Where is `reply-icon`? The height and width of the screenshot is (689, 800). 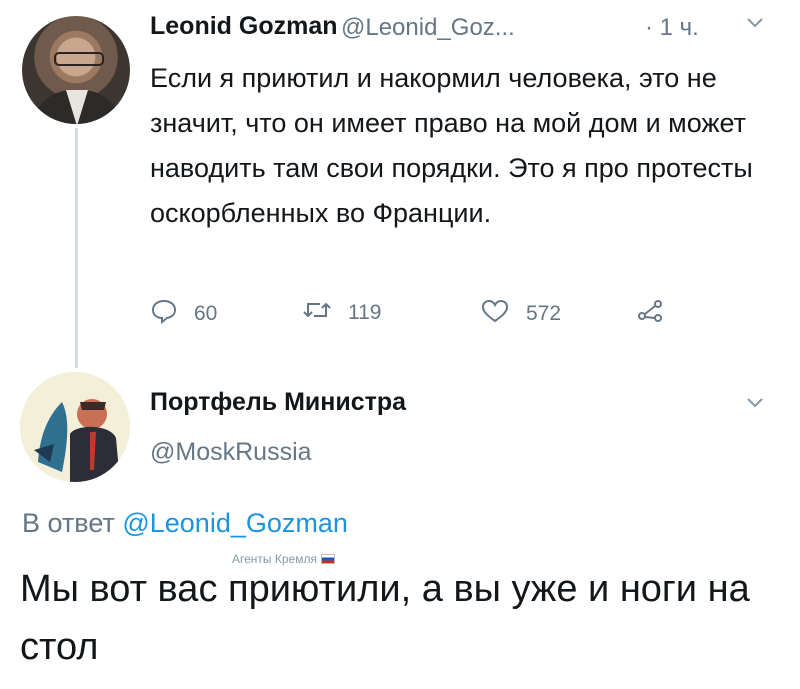
reply-icon is located at coordinates (164, 314).